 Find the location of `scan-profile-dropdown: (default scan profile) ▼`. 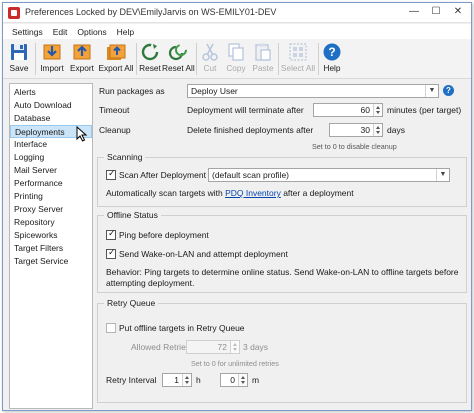

scan-profile-dropdown: (default scan profile) ▼ is located at coordinates (329, 175).